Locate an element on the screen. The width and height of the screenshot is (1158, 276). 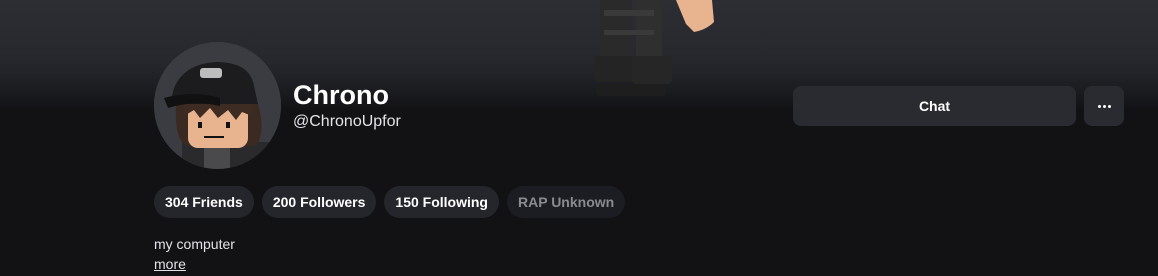
following-count-pill: 150 Following is located at coordinates (441, 202).